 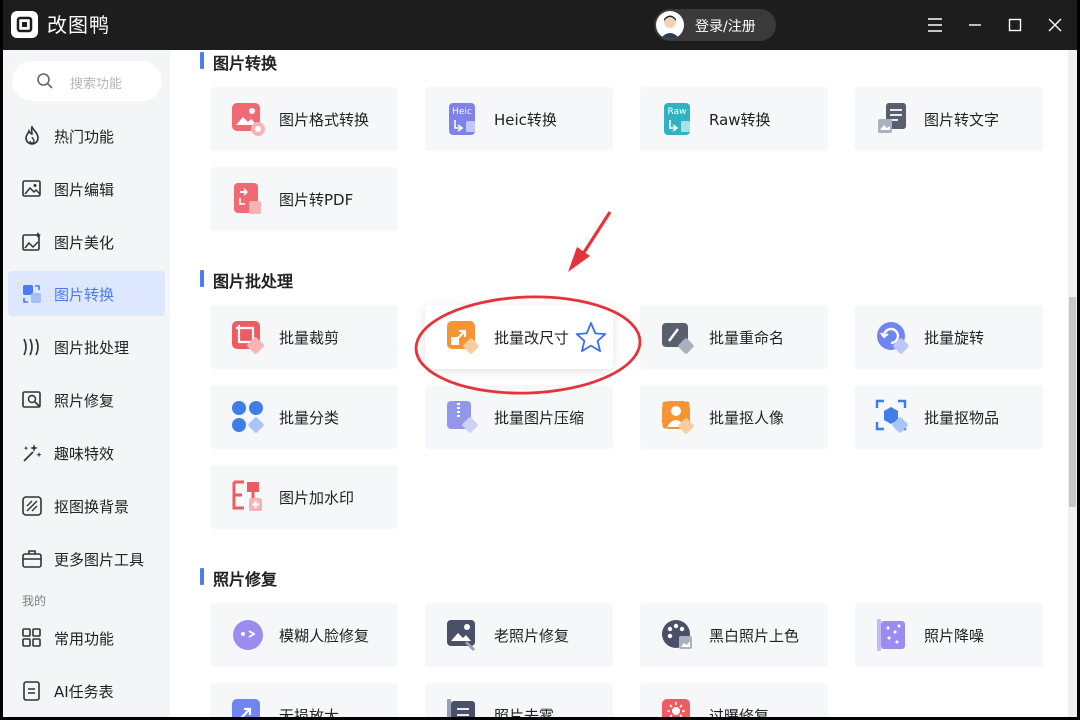 I want to click on raw-file-icon: Raw, so click(x=678, y=119).